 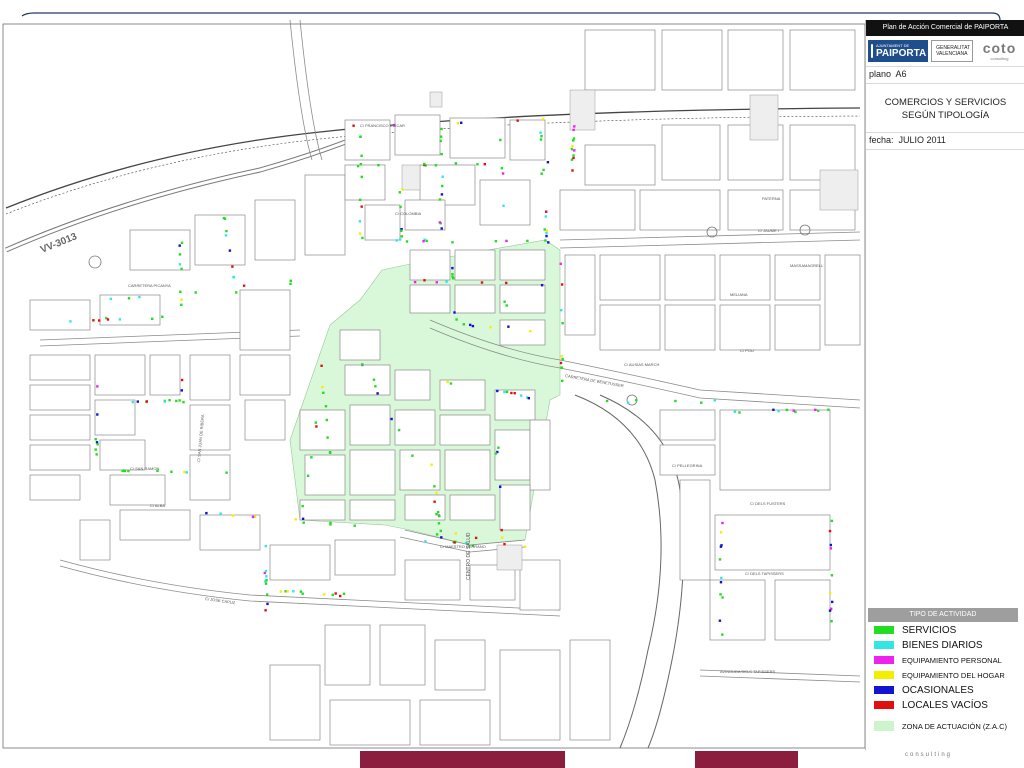 I want to click on legend-label: BIENES DIARIOS, so click(x=942, y=645).